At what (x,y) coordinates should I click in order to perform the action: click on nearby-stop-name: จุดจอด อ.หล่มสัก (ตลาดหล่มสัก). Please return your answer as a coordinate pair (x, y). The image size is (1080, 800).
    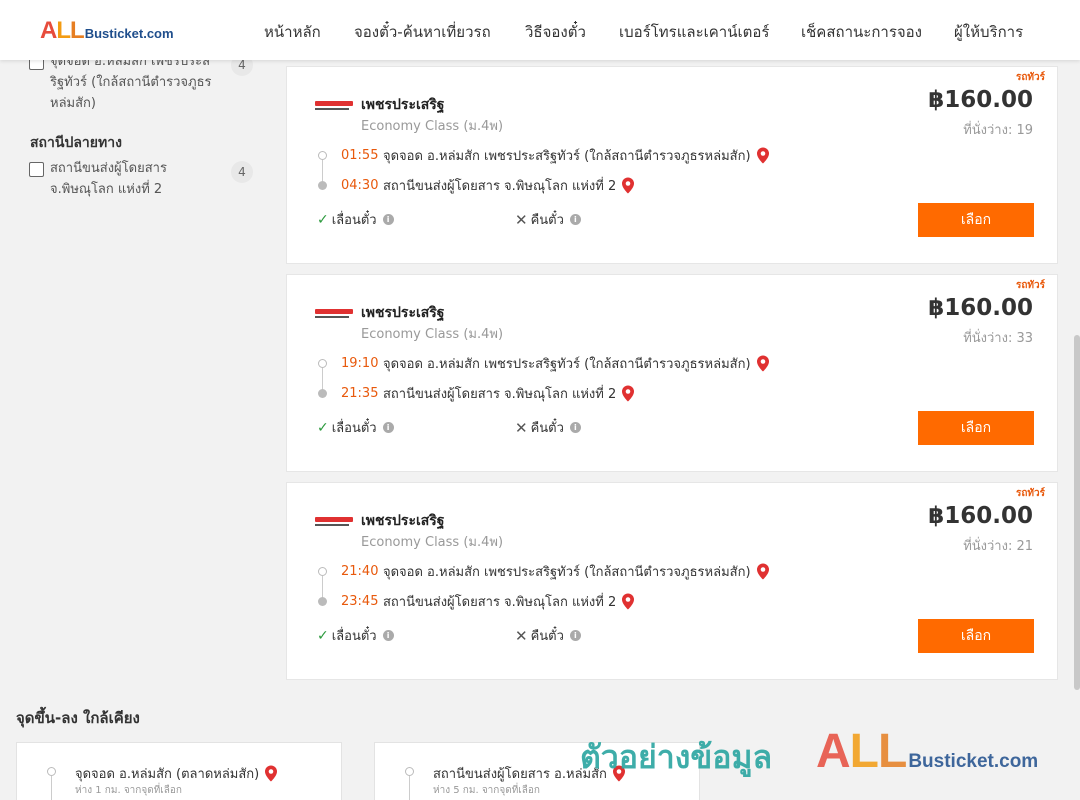
    Looking at the image, I should click on (176, 773).